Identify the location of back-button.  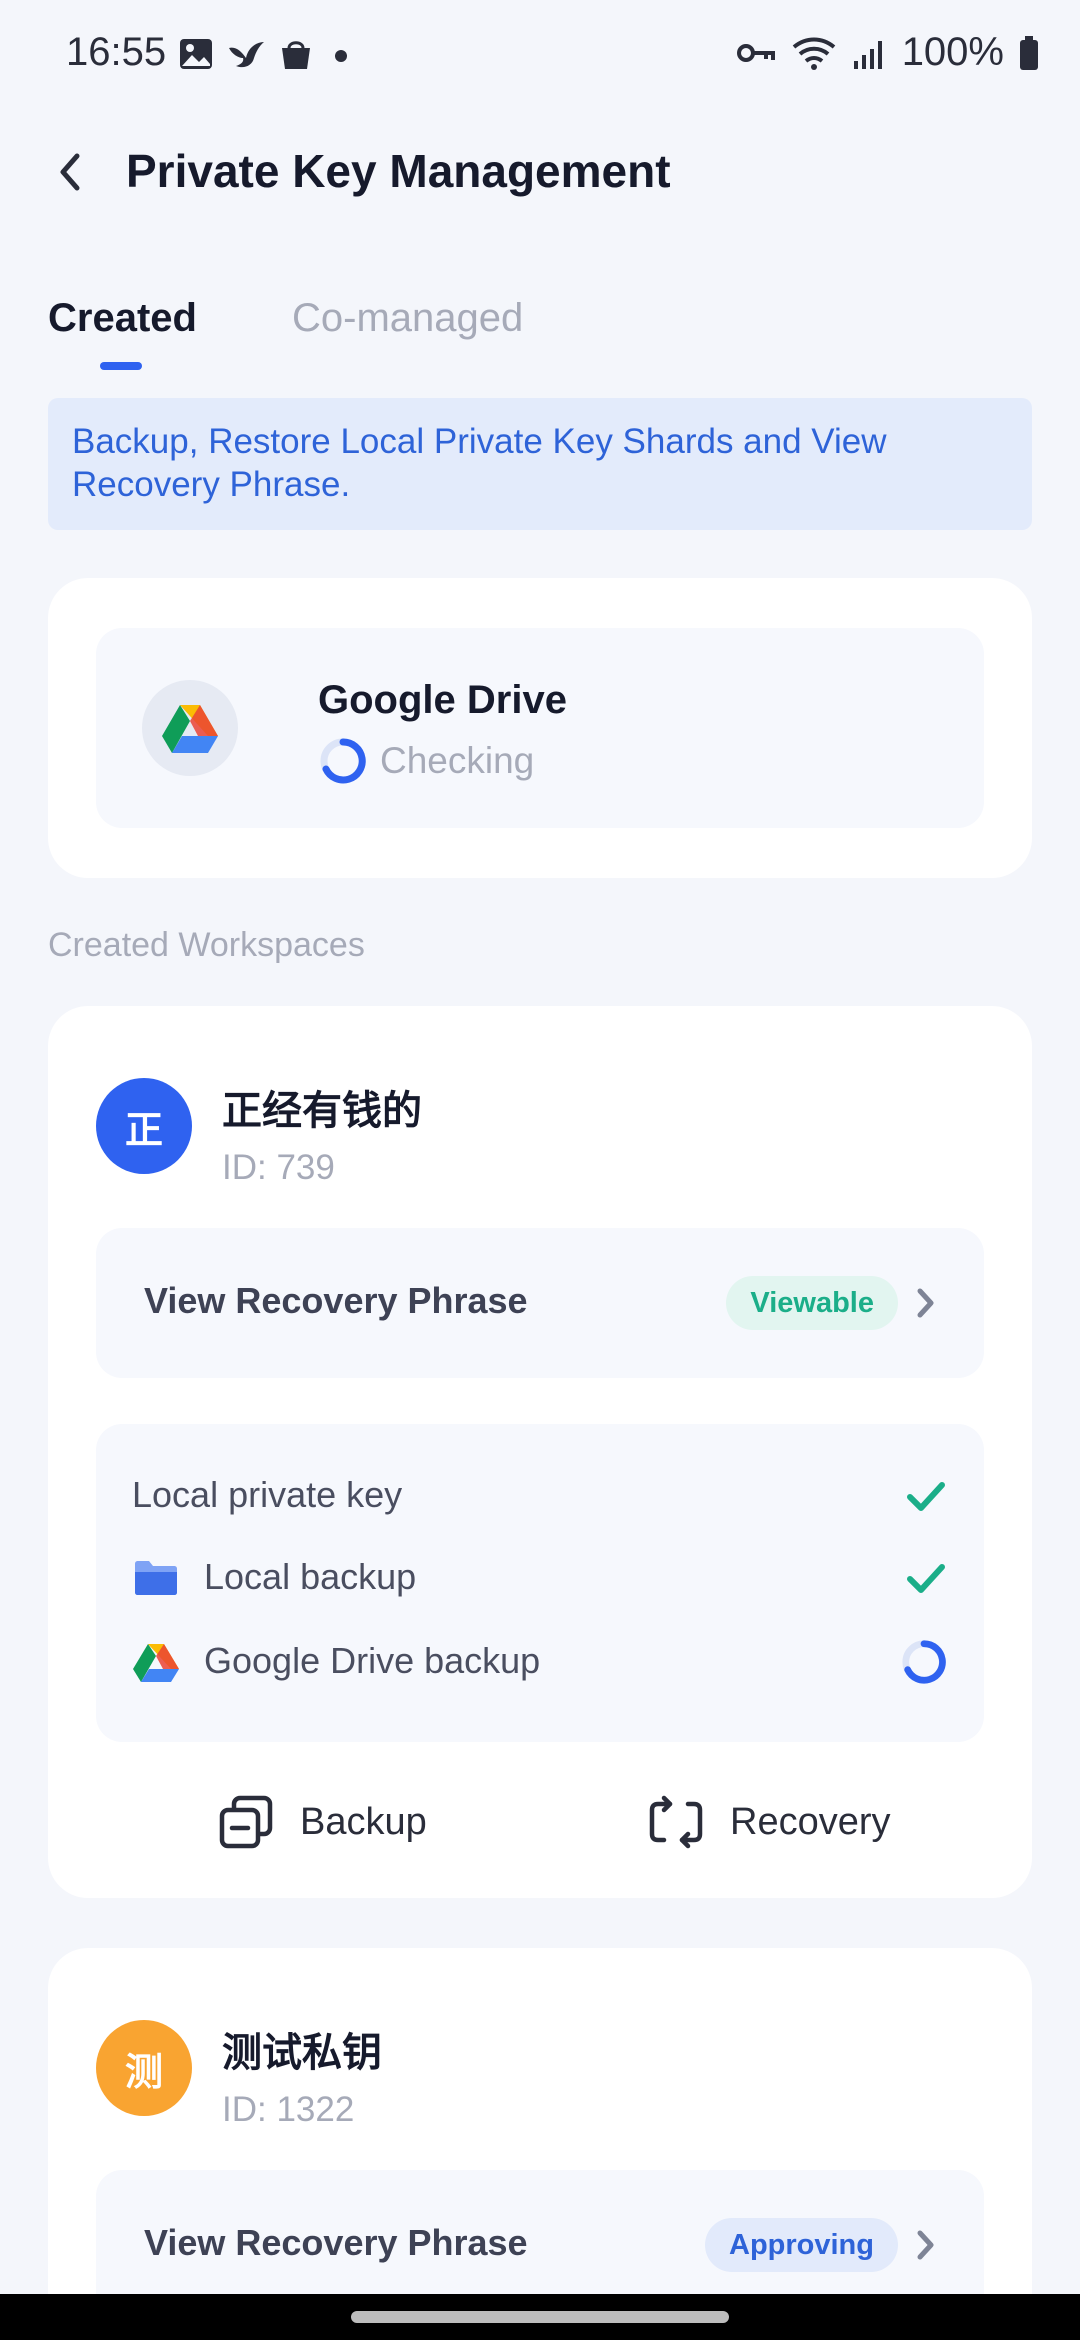
(70, 172).